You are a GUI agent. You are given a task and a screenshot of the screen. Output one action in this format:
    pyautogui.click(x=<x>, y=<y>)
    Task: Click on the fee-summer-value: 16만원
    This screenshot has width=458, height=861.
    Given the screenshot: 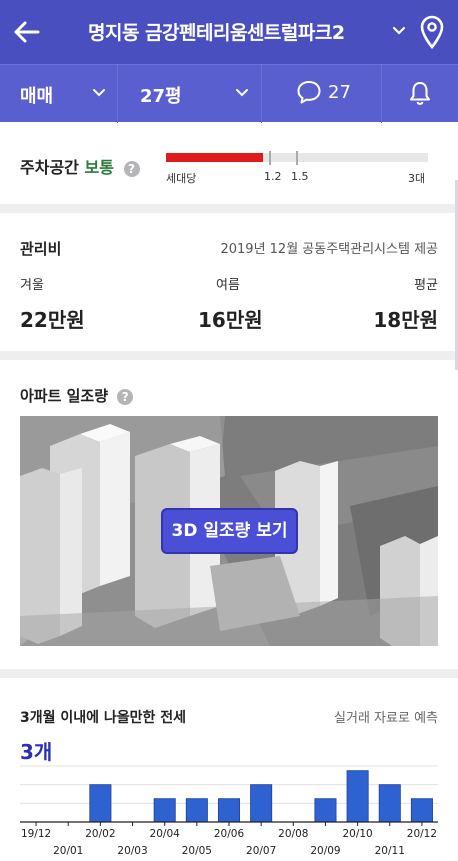 What is the action you would take?
    pyautogui.click(x=230, y=320)
    